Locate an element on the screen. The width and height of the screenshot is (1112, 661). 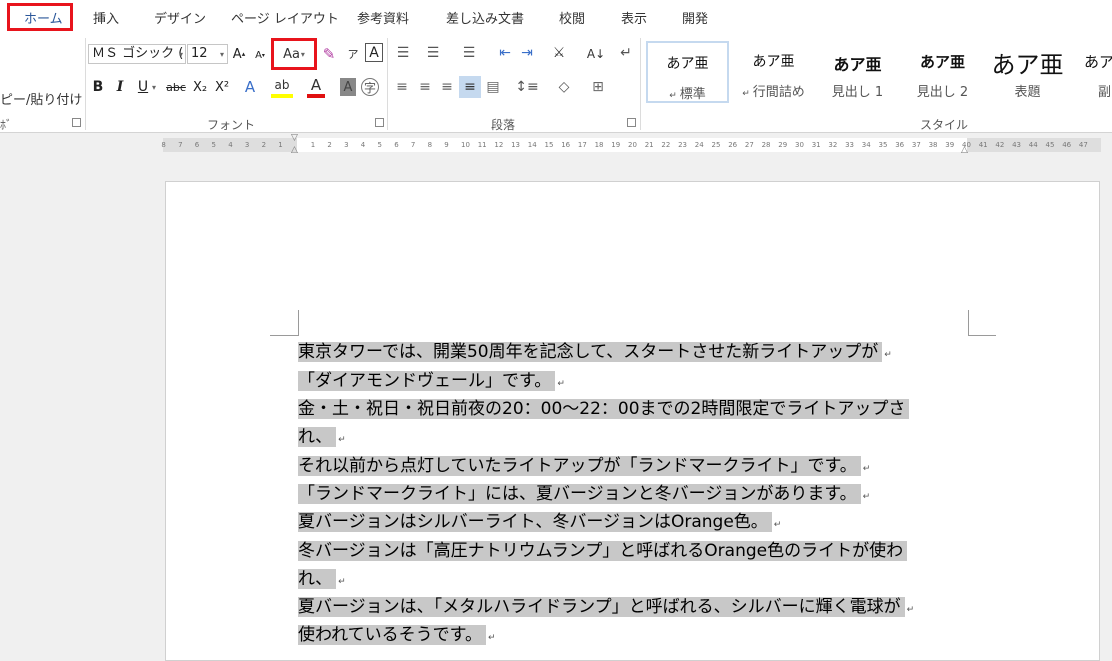
document-line: 「ランドマークライト」には、夏バージョンと冬バージョンがあります。 ↵ is located at coordinates (584, 494).